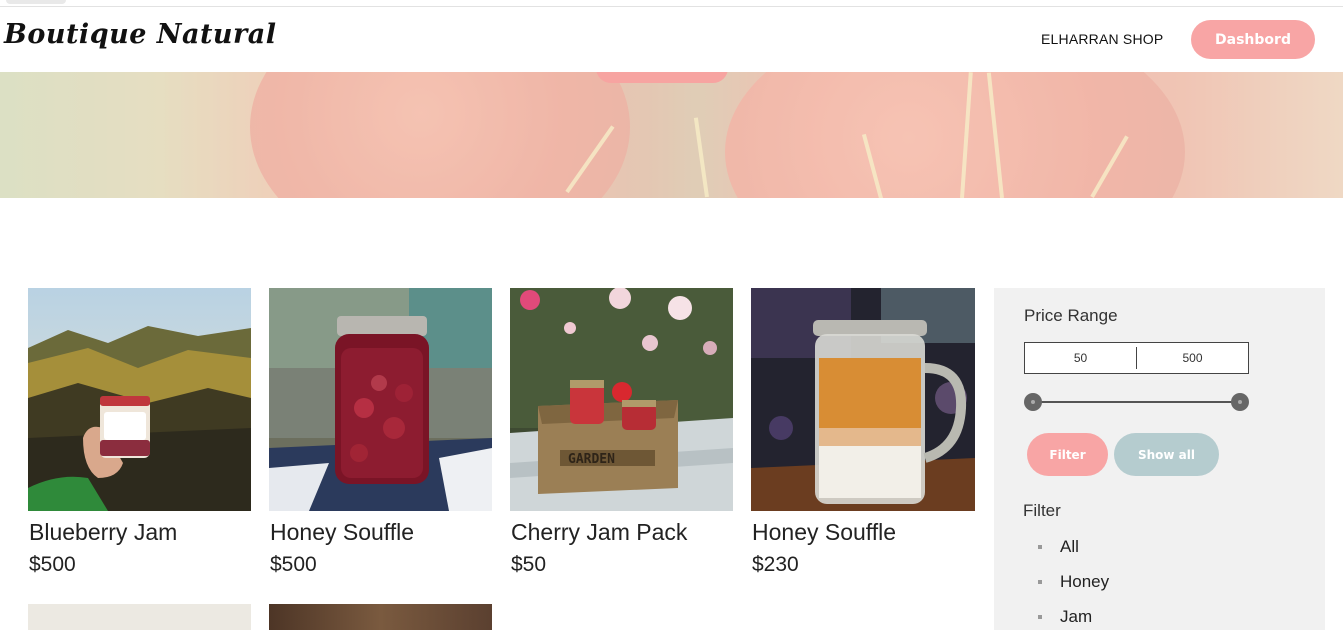 This screenshot has height=630, width=1343. What do you see at coordinates (529, 564) in the screenshot?
I see `product-price: $50` at bounding box center [529, 564].